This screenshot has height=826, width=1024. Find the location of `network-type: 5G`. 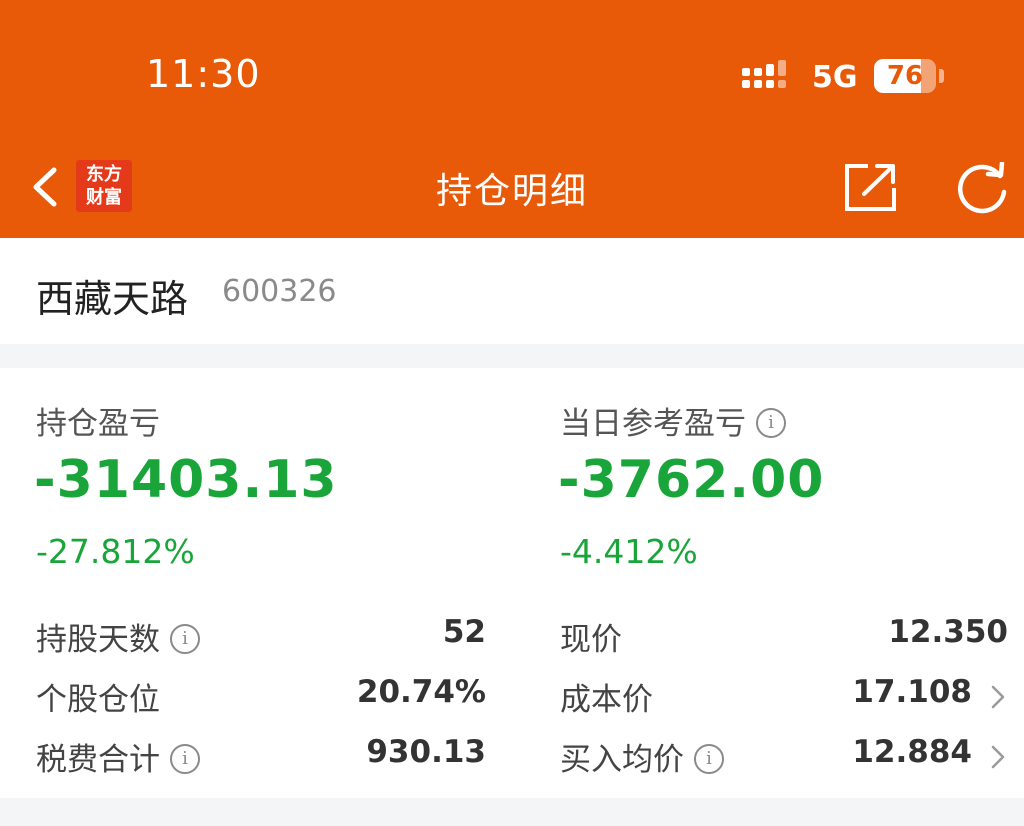

network-type: 5G is located at coordinates (835, 77).